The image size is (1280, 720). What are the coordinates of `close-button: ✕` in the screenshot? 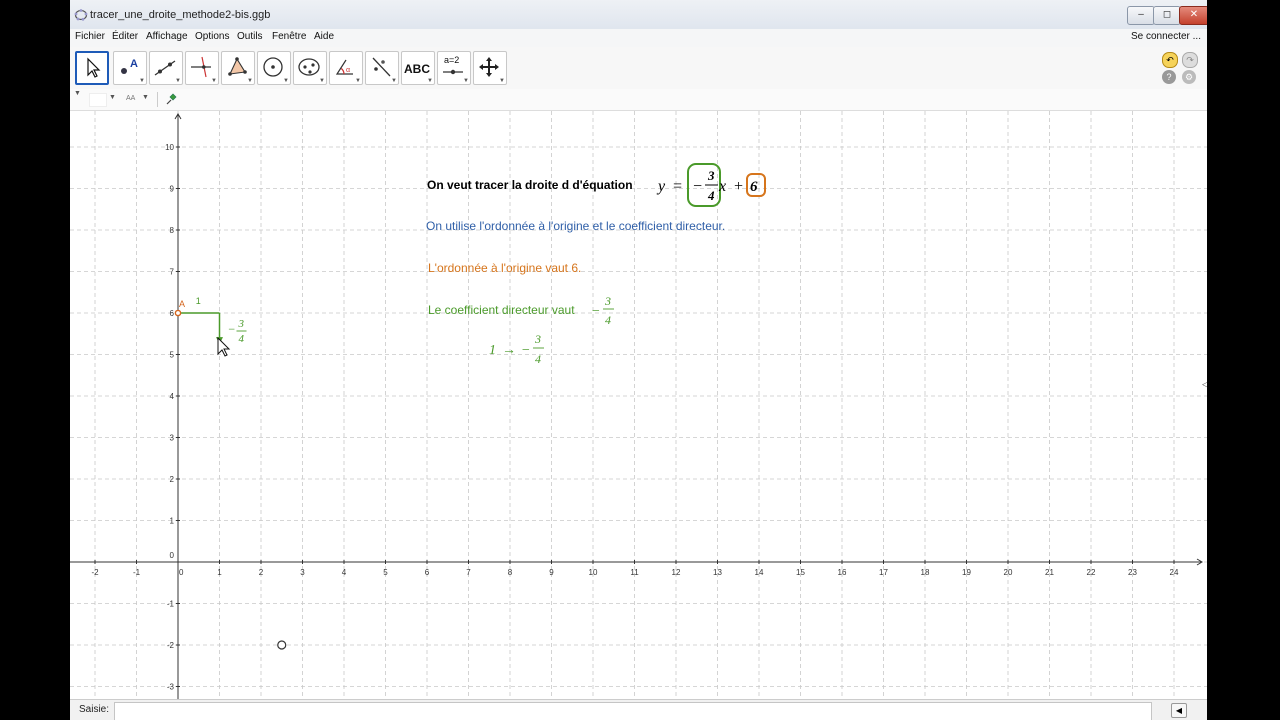 It's located at (1193, 15).